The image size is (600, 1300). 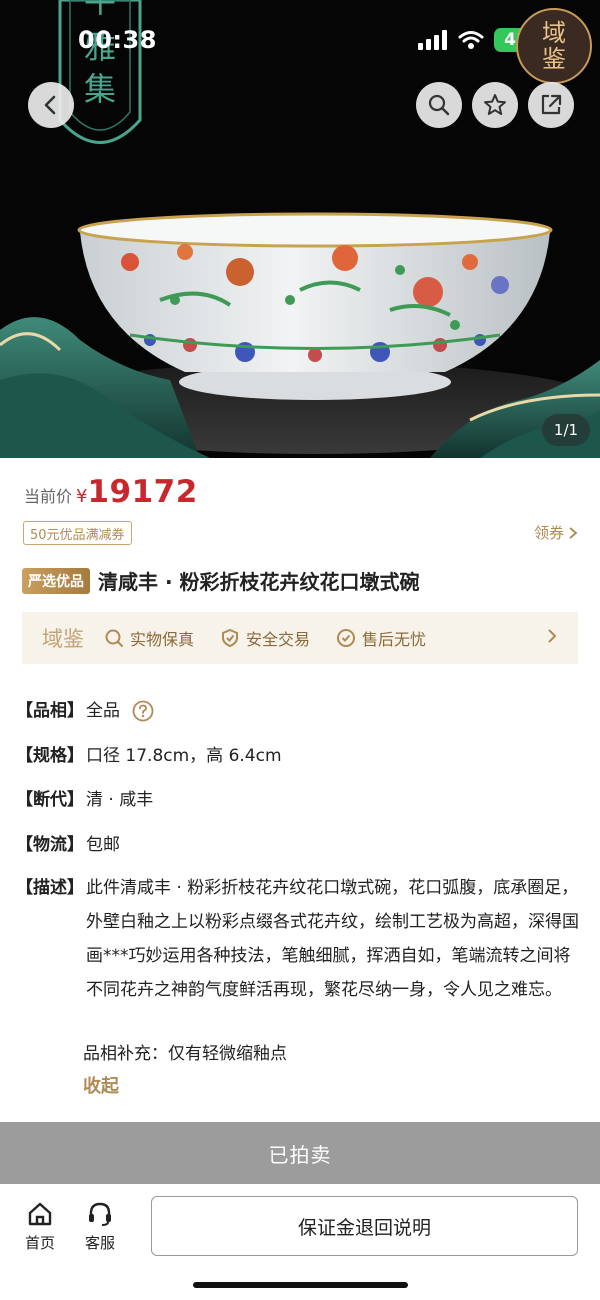 What do you see at coordinates (100, 1214) in the screenshot?
I see `headset-icon` at bounding box center [100, 1214].